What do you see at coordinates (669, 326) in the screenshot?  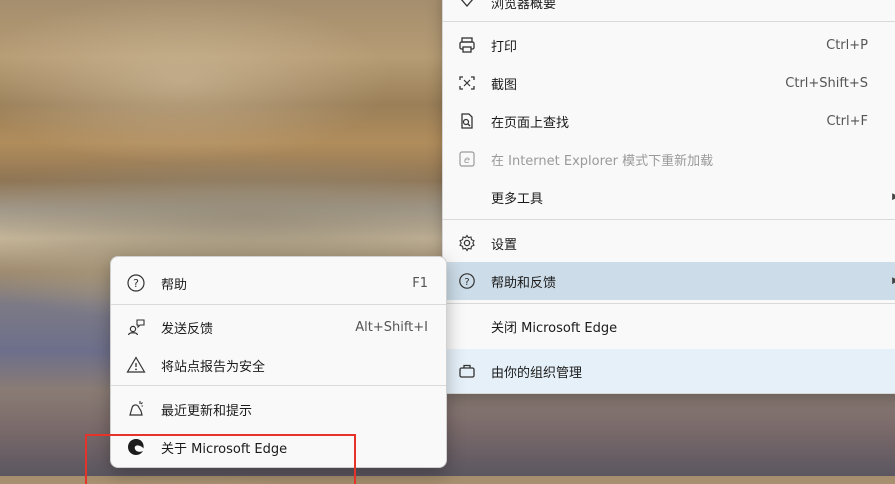 I see `menu-item-close-edge: 关闭 Microsoft Edge` at bounding box center [669, 326].